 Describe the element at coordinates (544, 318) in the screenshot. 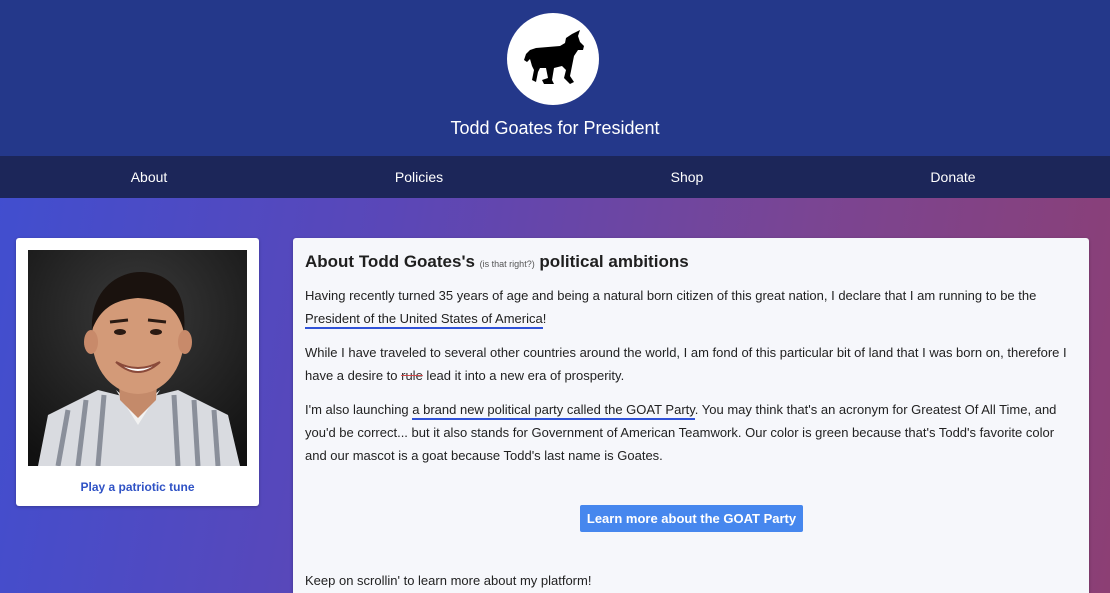

I see `paragraph-text: !` at that location.